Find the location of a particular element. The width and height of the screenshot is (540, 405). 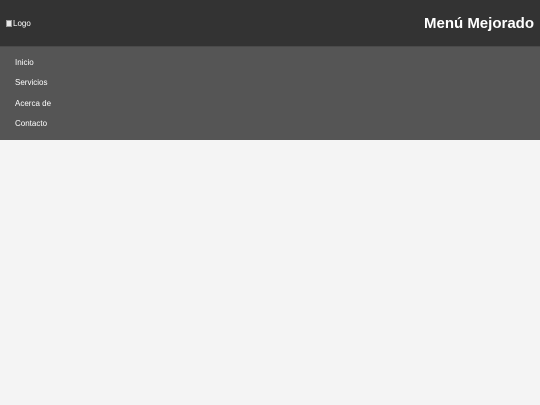

broken-image-icon is located at coordinates (9, 23).